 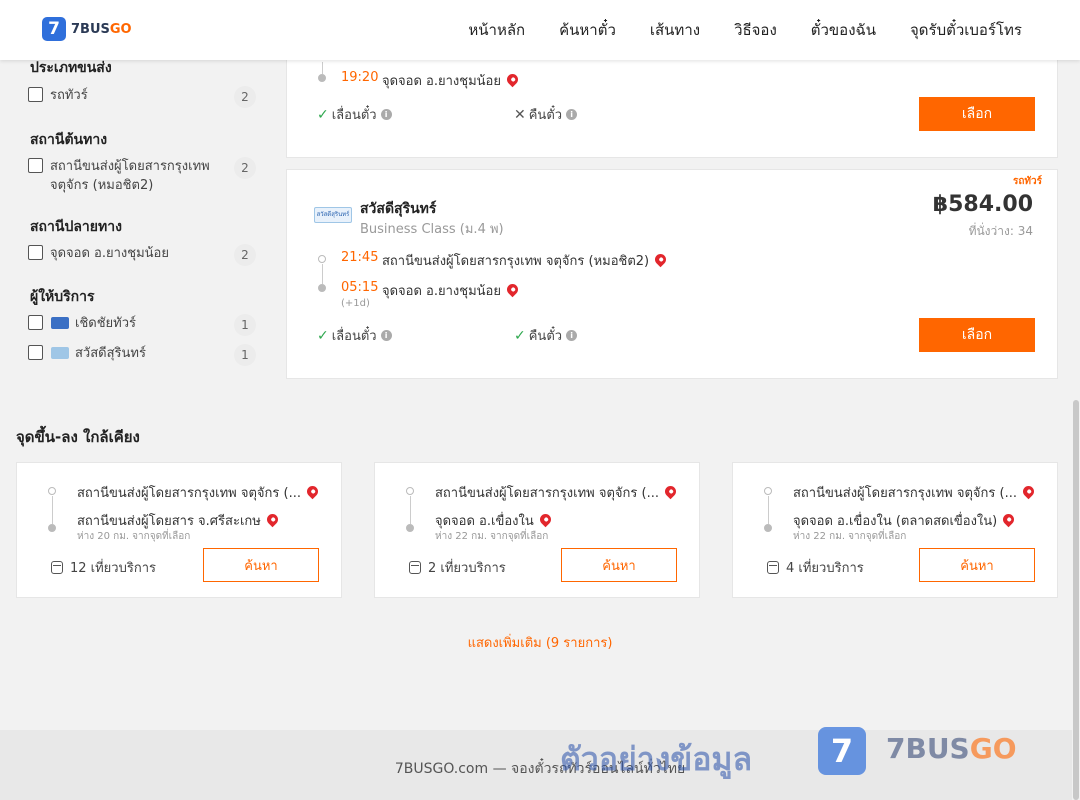 I want to click on filter-option-operator-choetchai: เชิดชัยทัวร์ 1, so click(x=142, y=325).